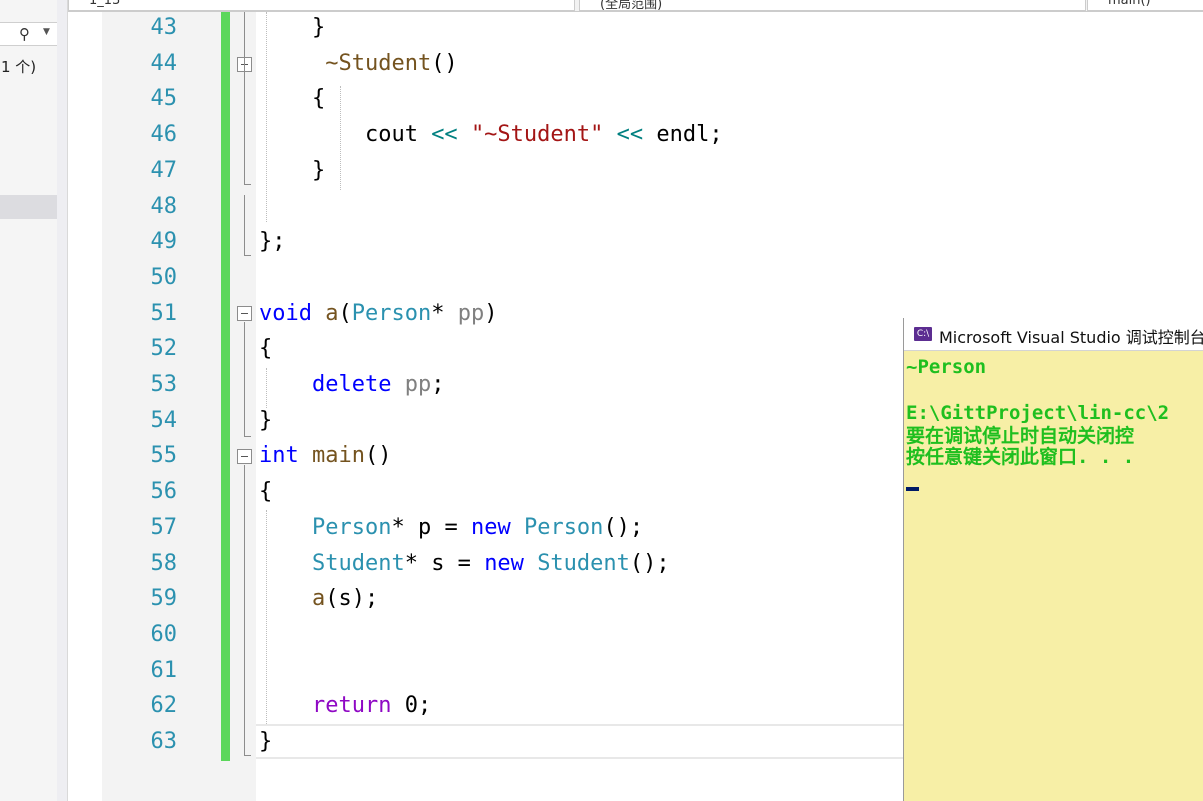 The height and width of the screenshot is (801, 1203). What do you see at coordinates (1038, 413) in the screenshot?
I see `console-output-line: E:\GittProject\lin-cc\2` at bounding box center [1038, 413].